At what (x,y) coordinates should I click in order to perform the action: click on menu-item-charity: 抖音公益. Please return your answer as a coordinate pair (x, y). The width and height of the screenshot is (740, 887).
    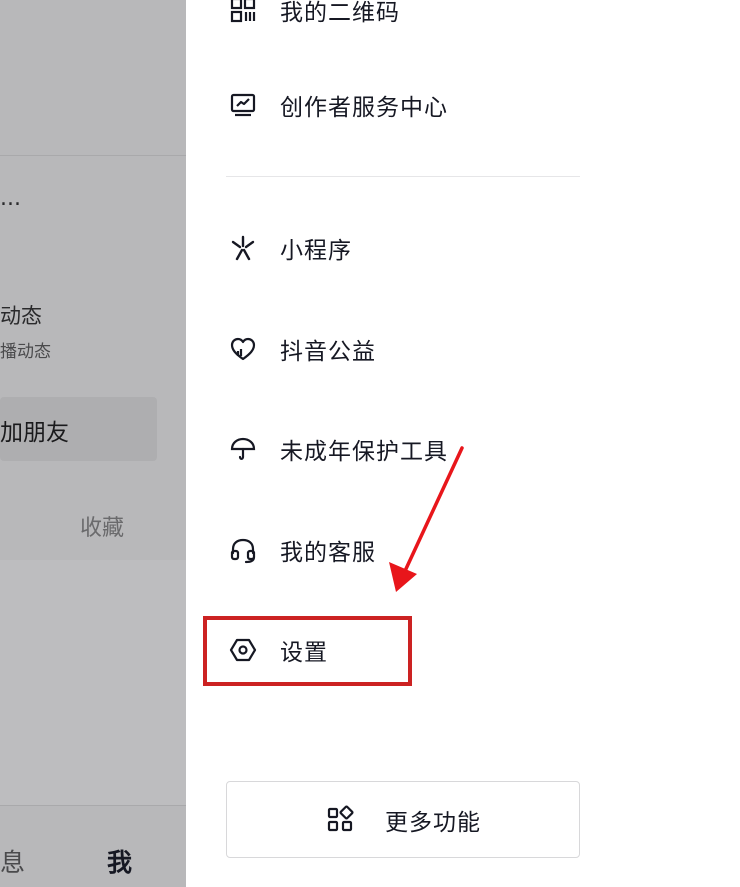
    Looking at the image, I should click on (406, 349).